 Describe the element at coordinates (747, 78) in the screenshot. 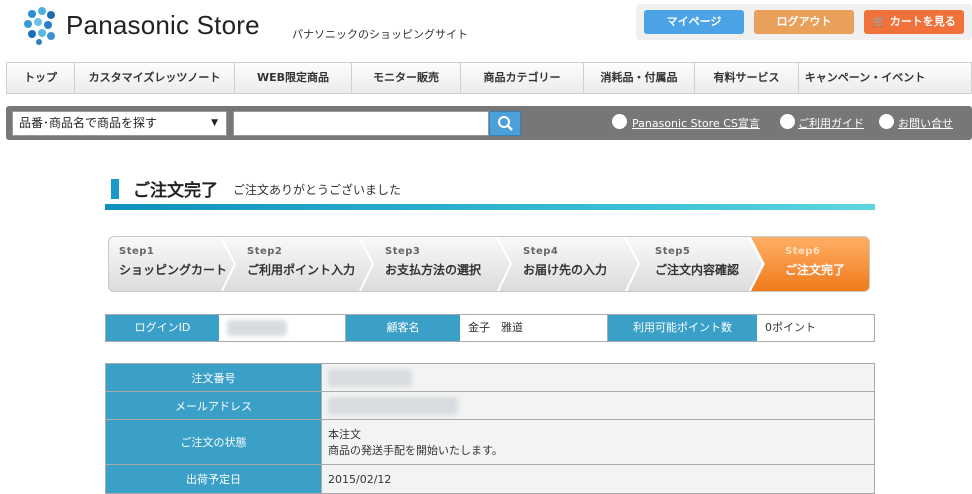

I see `nav-item-paid-services: 有料サービス` at that location.